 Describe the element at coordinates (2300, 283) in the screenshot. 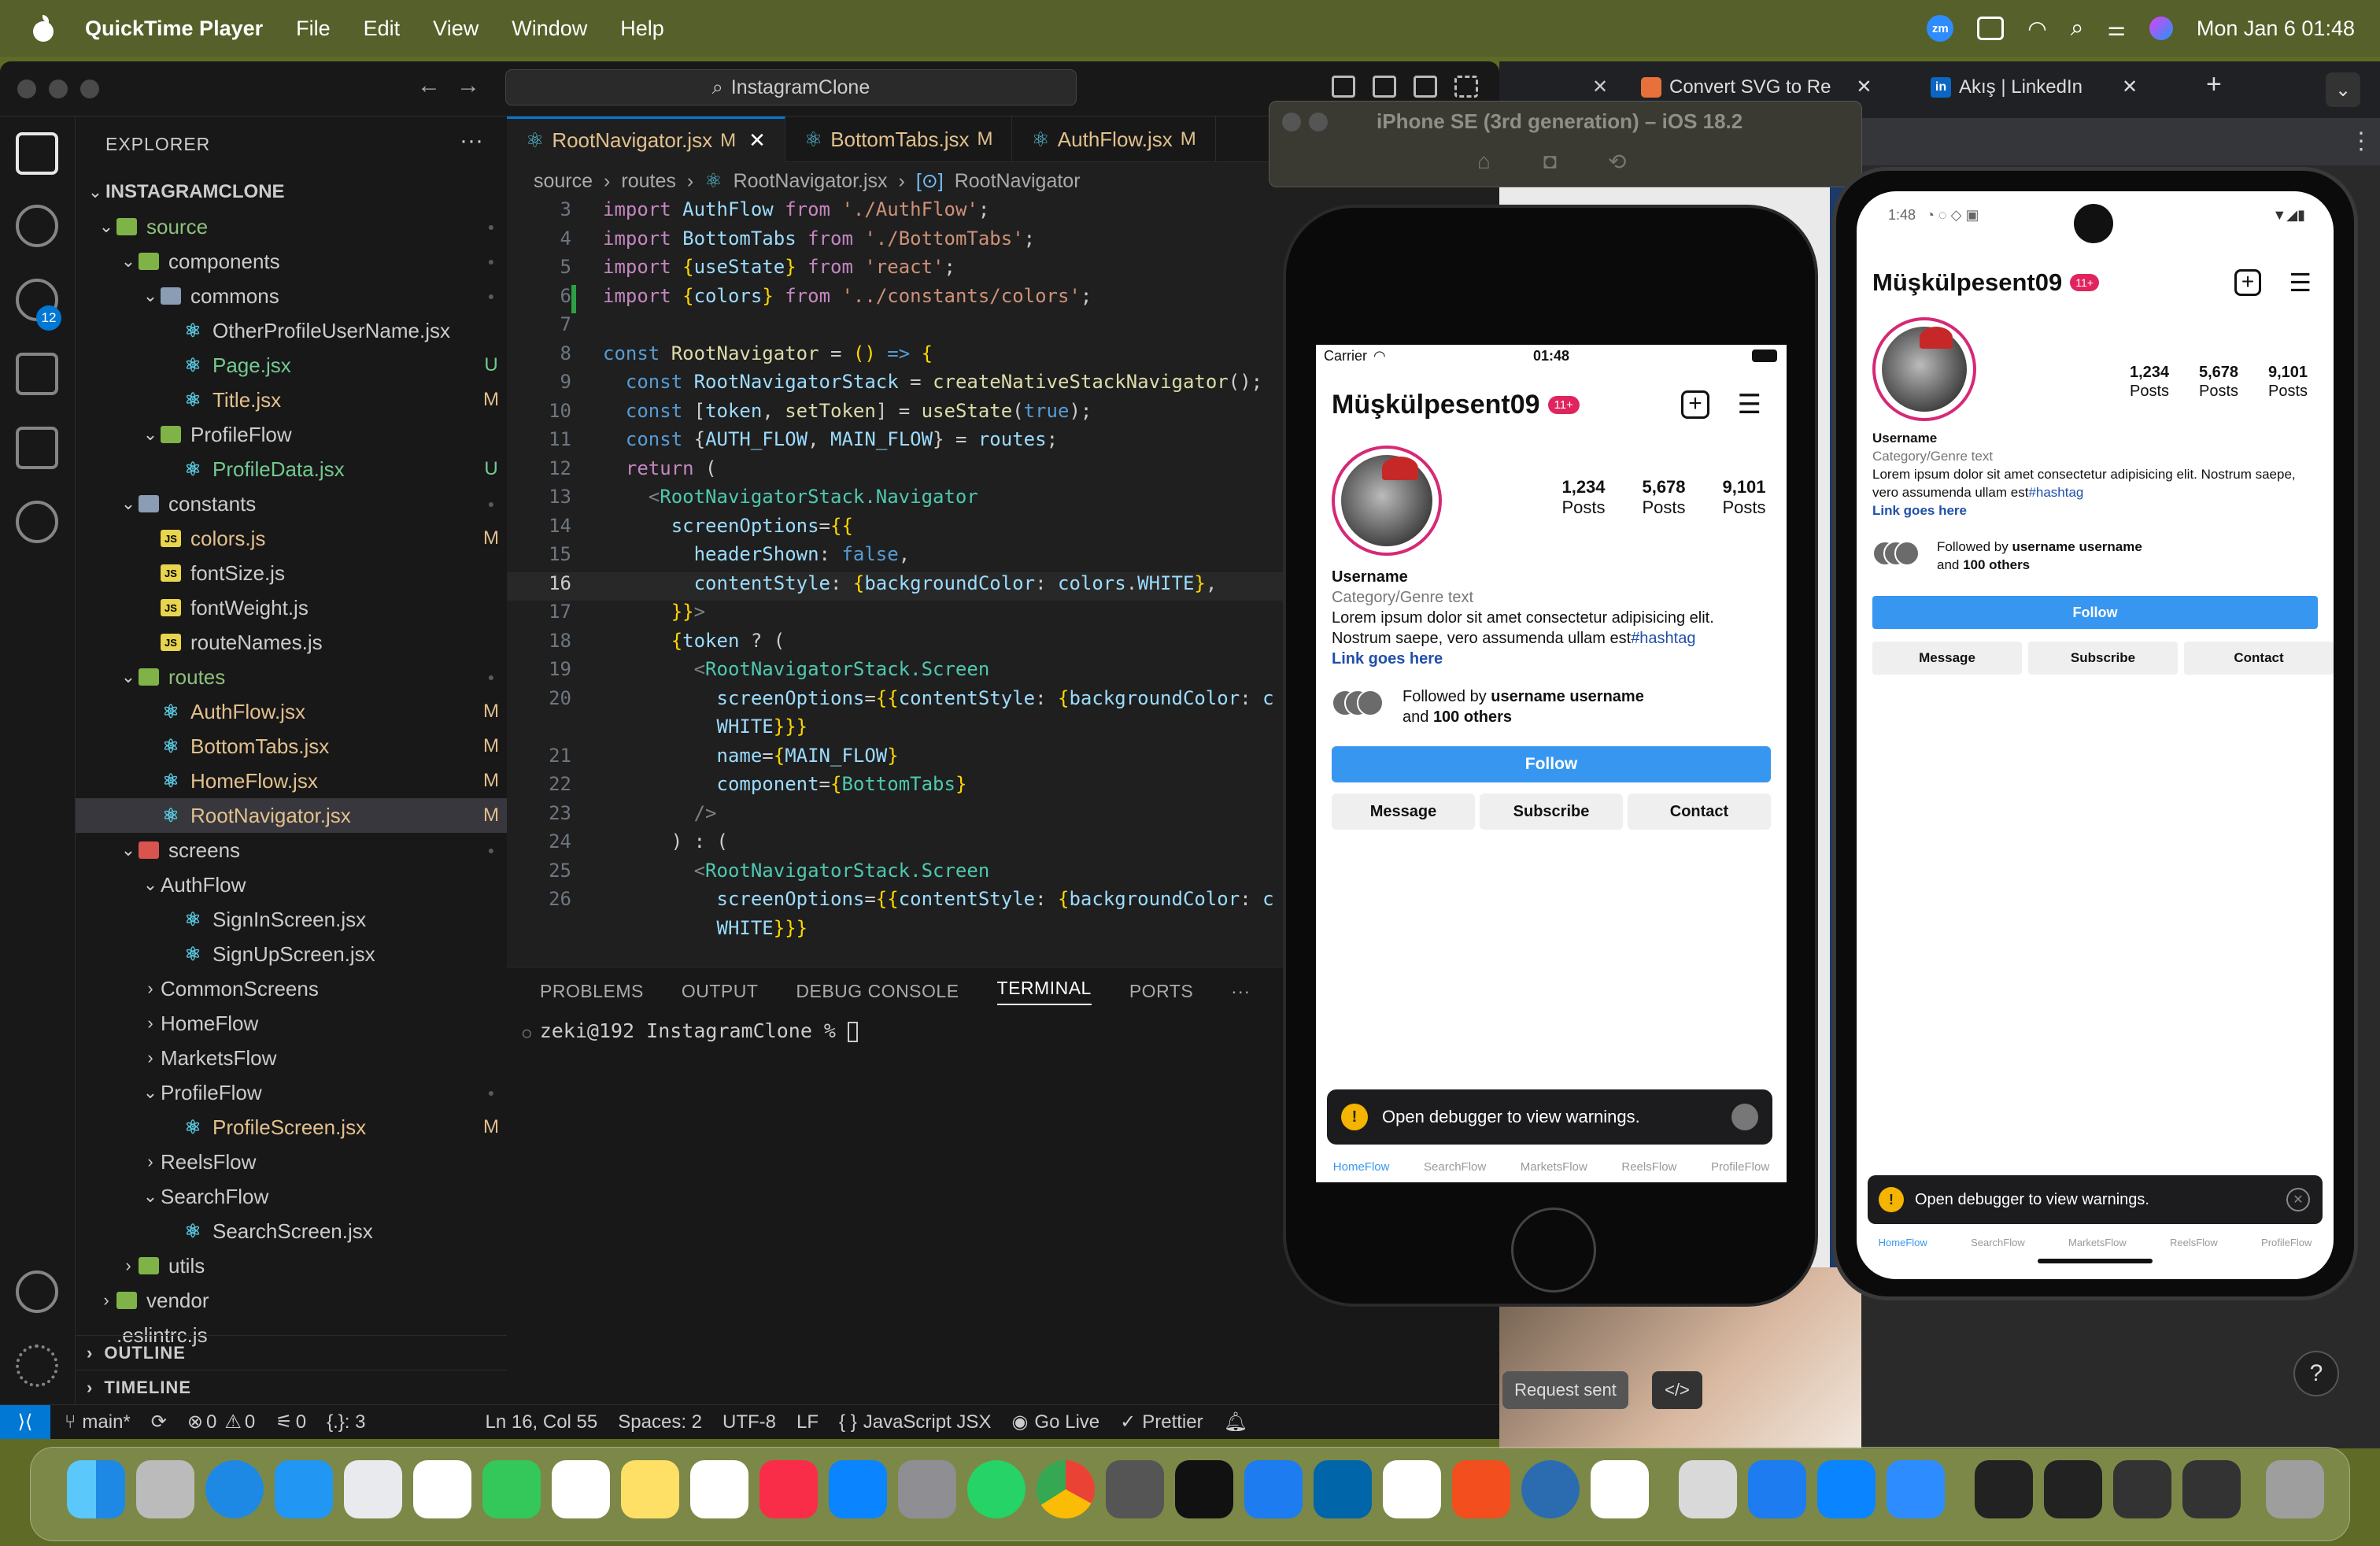

I see `menu-hamburger-icon: ☰` at that location.